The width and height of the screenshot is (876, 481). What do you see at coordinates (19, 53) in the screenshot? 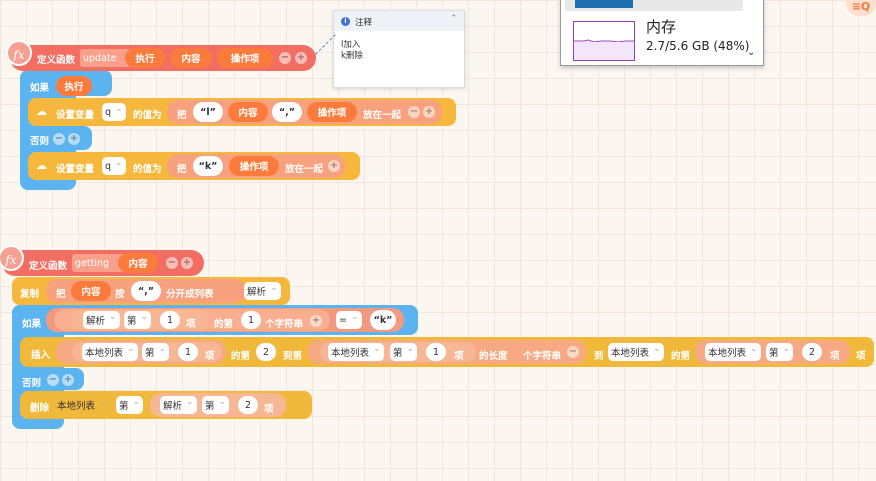
I see `function-icon: fx` at bounding box center [19, 53].